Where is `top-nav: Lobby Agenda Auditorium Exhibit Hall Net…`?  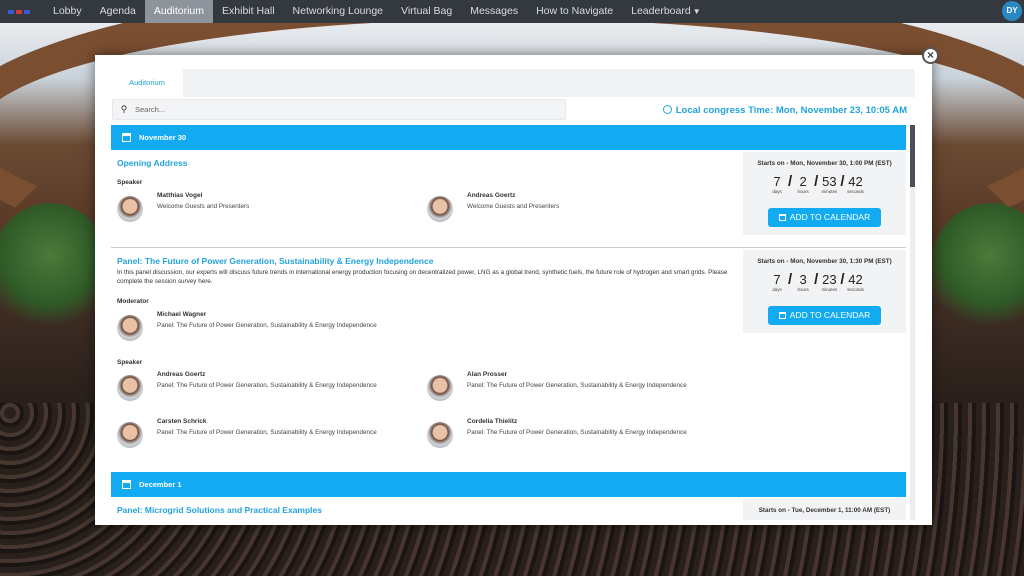
top-nav: Lobby Agenda Auditorium Exhibit Hall Net… is located at coordinates (512, 11).